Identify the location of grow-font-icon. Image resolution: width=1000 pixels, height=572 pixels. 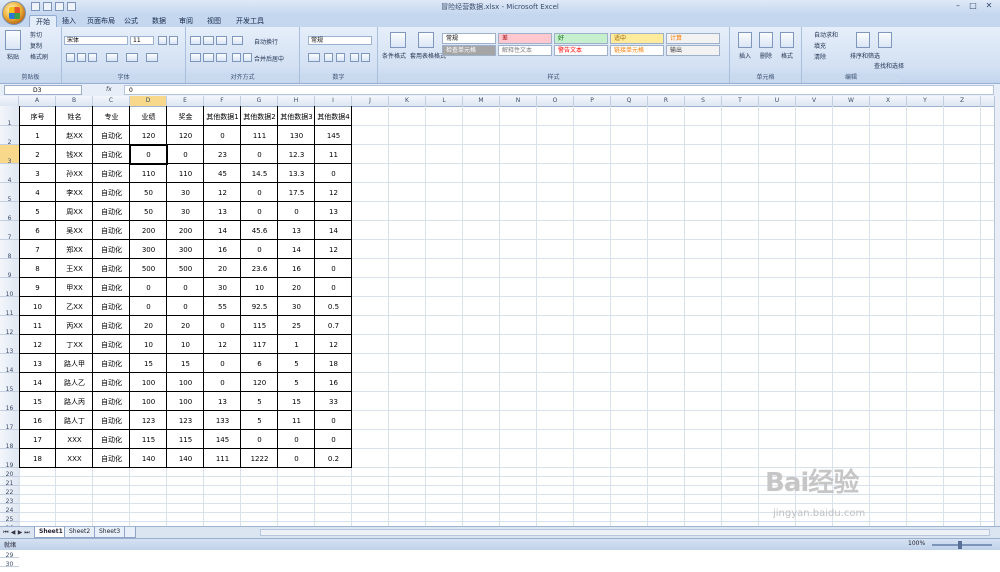
(162, 40).